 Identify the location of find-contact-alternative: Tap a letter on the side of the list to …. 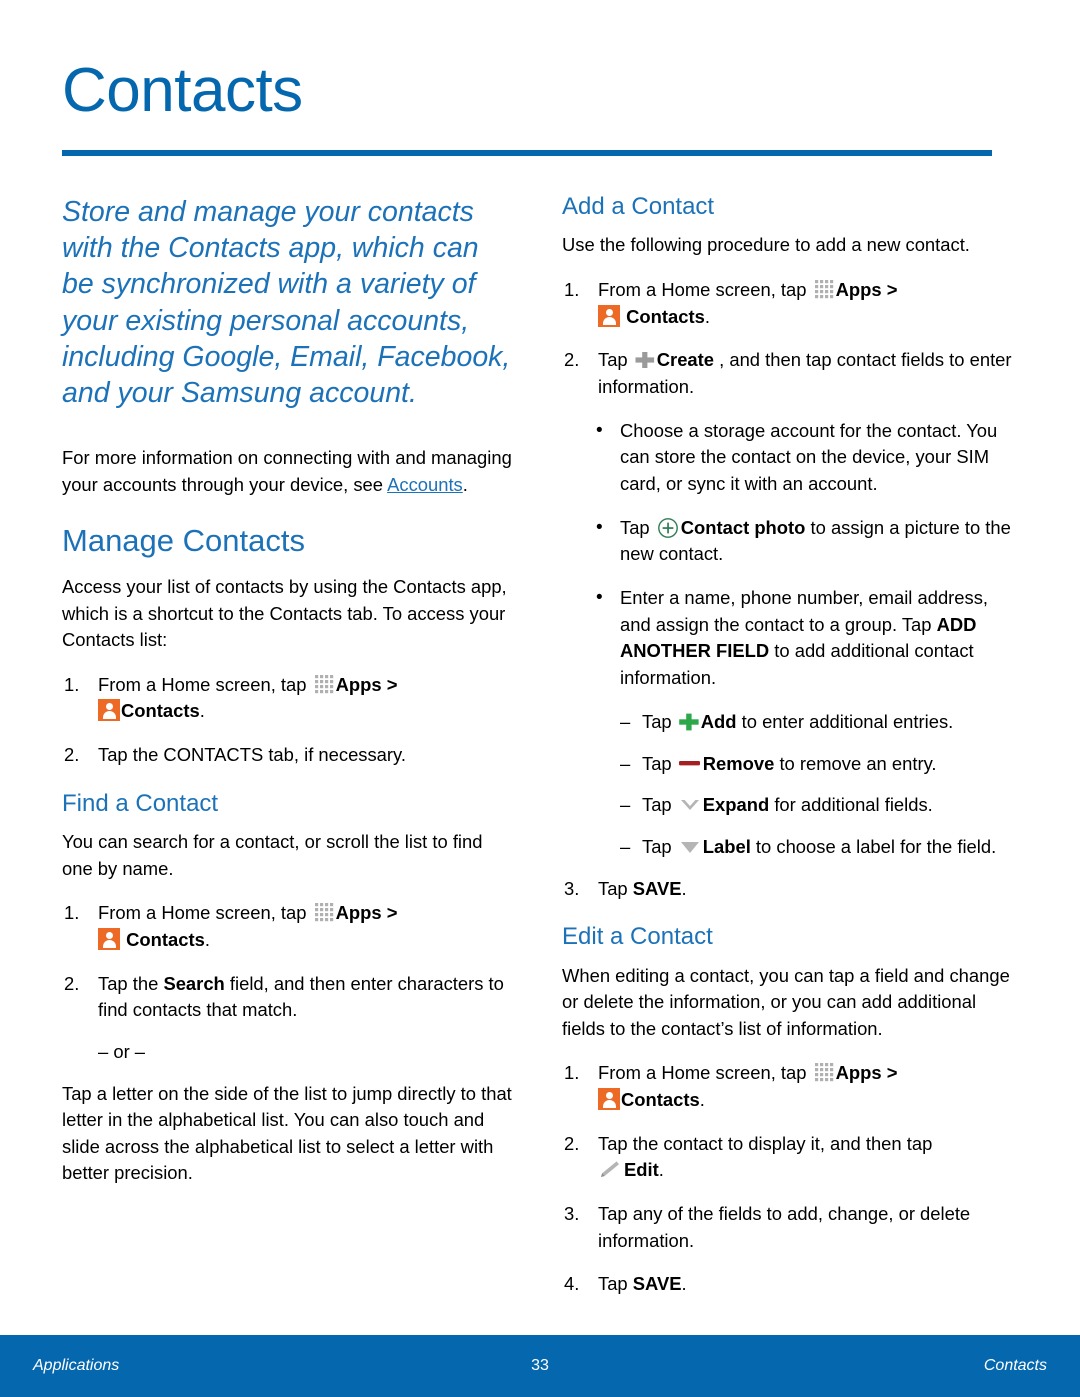
(287, 1133).